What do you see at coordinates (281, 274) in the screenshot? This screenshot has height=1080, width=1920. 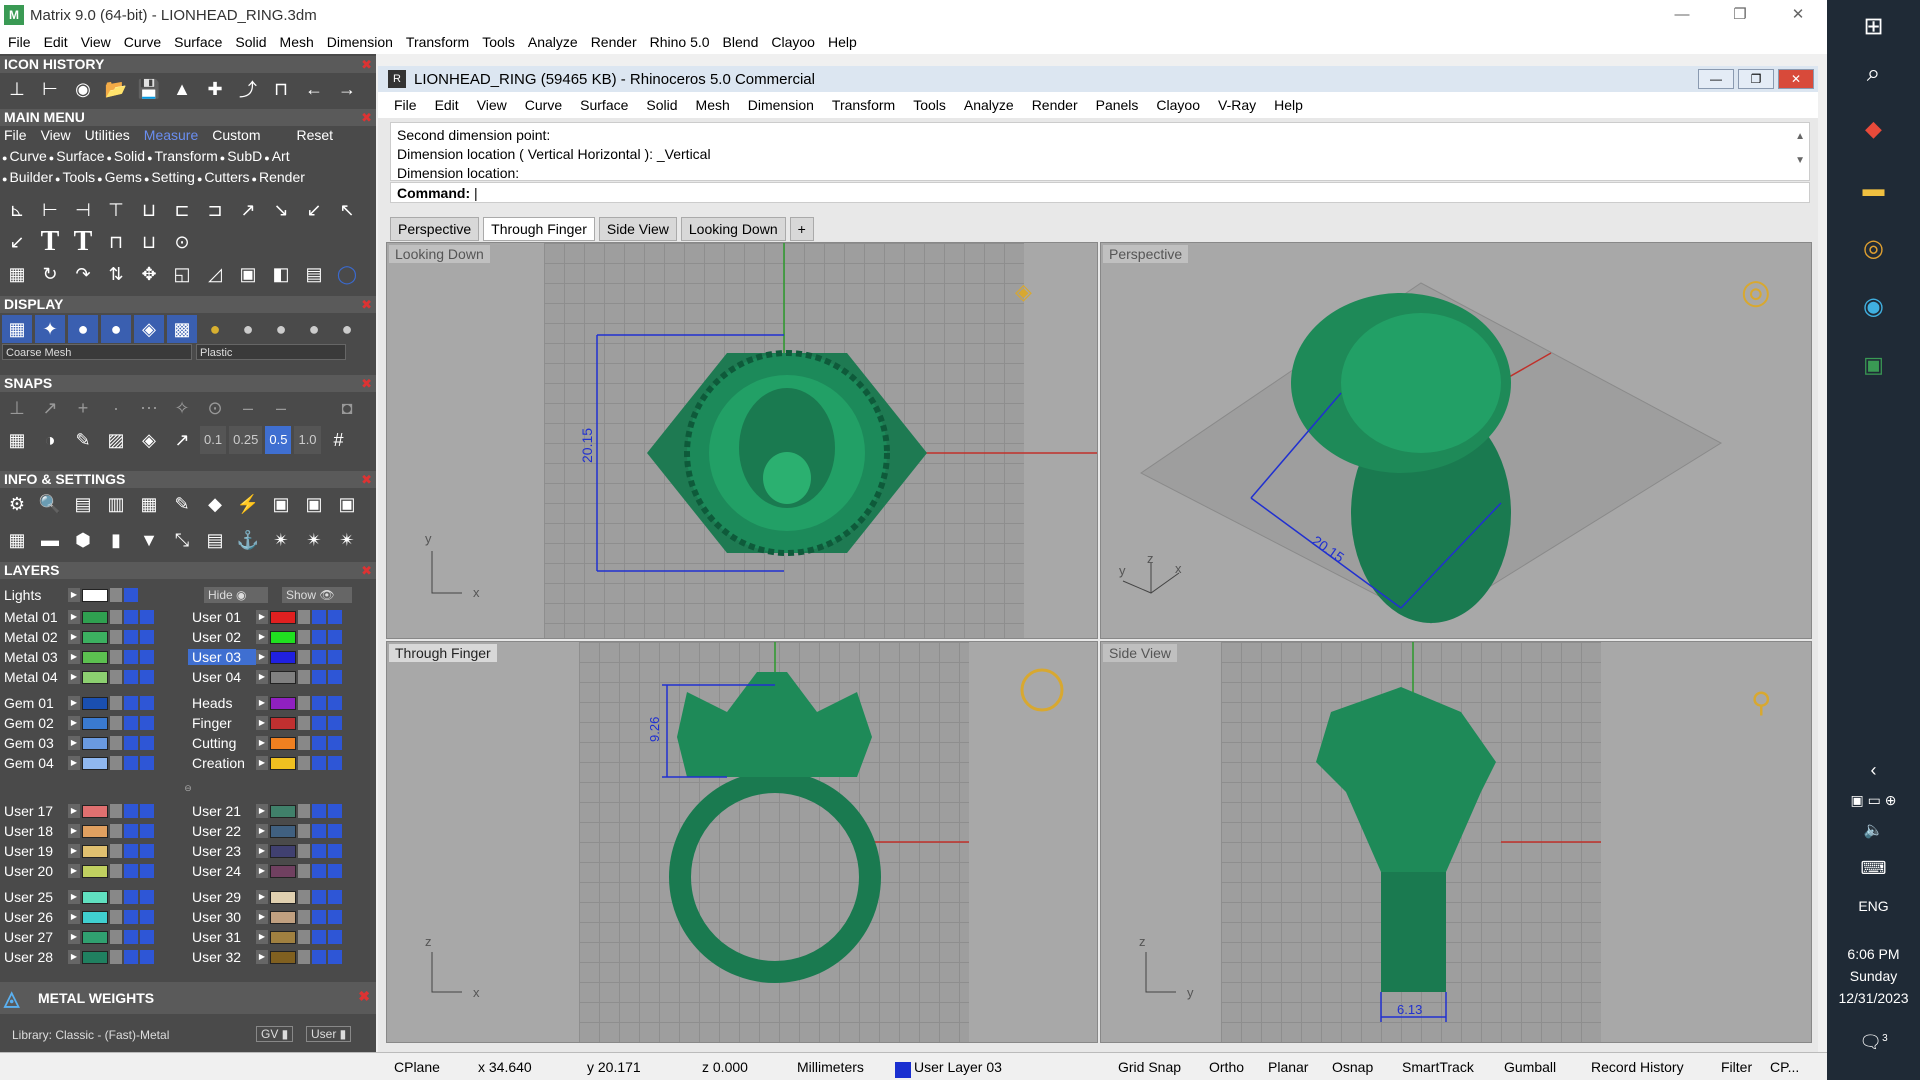 I see `tool-icon: ◧` at bounding box center [281, 274].